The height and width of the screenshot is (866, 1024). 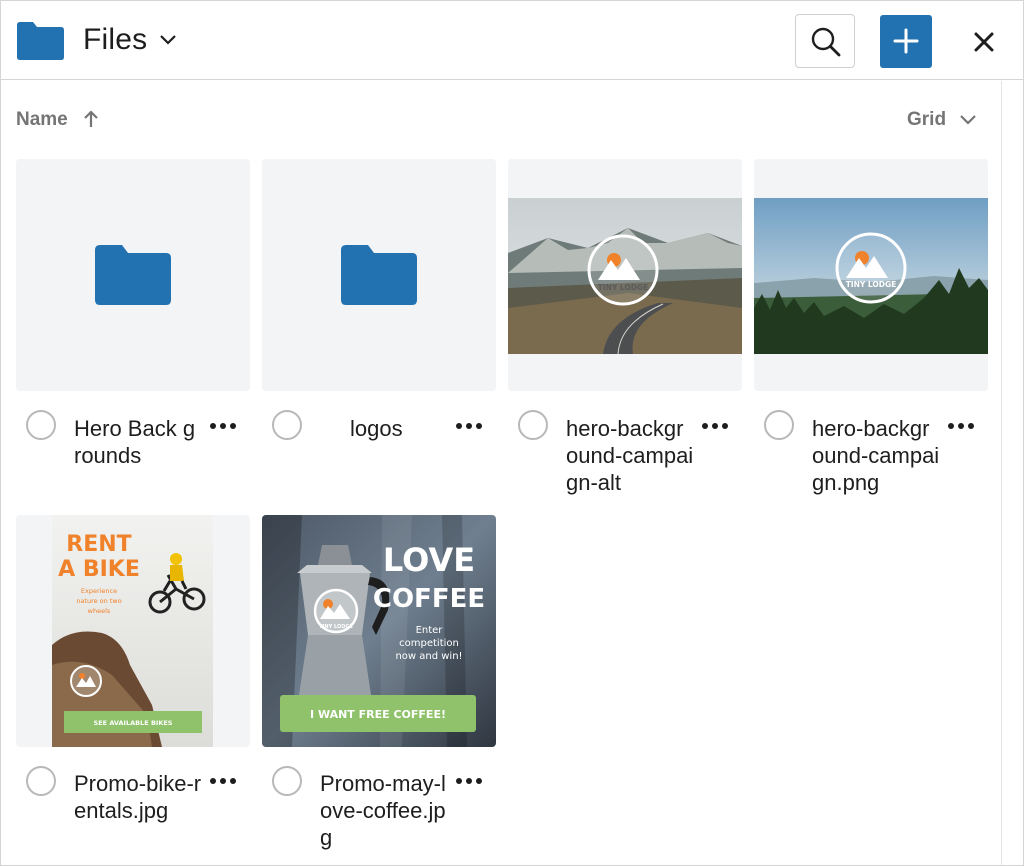 What do you see at coordinates (429, 643) in the screenshot?
I see `svg-text: competition` at bounding box center [429, 643].